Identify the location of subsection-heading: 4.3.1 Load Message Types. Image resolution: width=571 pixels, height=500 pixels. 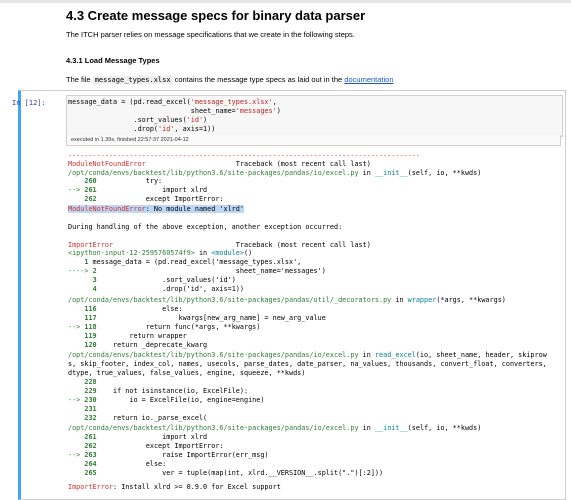
(113, 60).